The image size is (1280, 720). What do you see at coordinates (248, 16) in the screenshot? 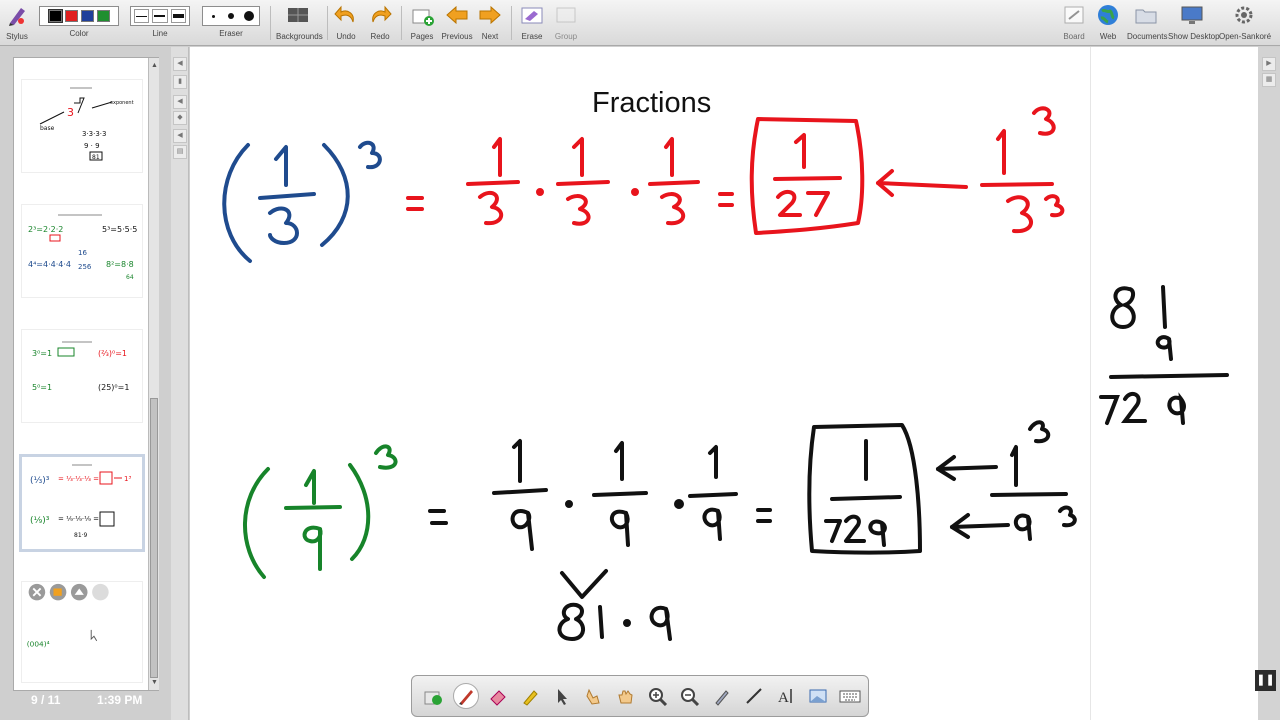
I see `eraser-large` at bounding box center [248, 16].